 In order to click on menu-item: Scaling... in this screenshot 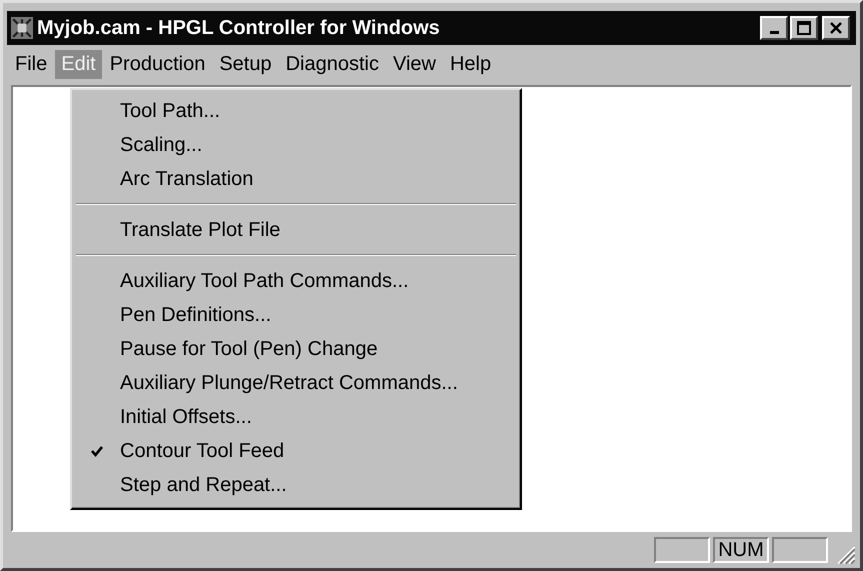, I will do `click(296, 145)`.